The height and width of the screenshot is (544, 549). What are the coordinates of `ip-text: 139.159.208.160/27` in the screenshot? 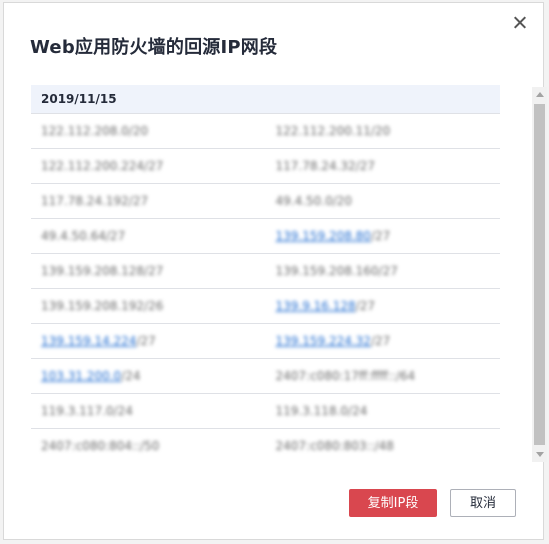 It's located at (336, 271).